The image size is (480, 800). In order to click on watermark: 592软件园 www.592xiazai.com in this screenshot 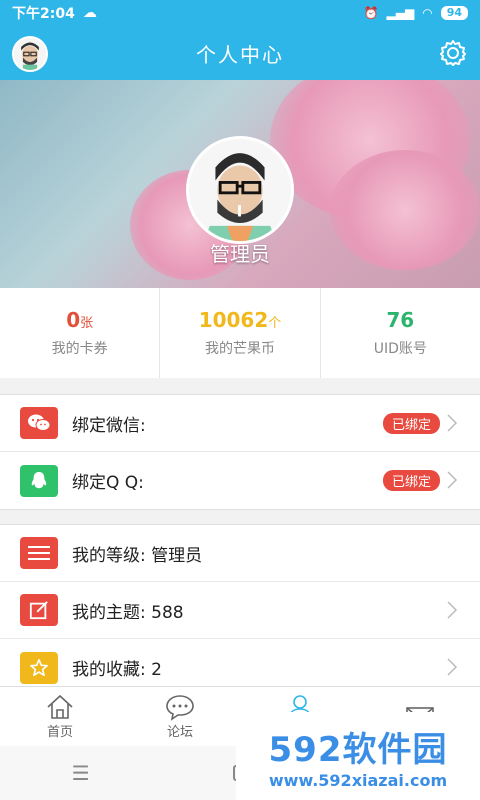, I will do `click(358, 756)`.